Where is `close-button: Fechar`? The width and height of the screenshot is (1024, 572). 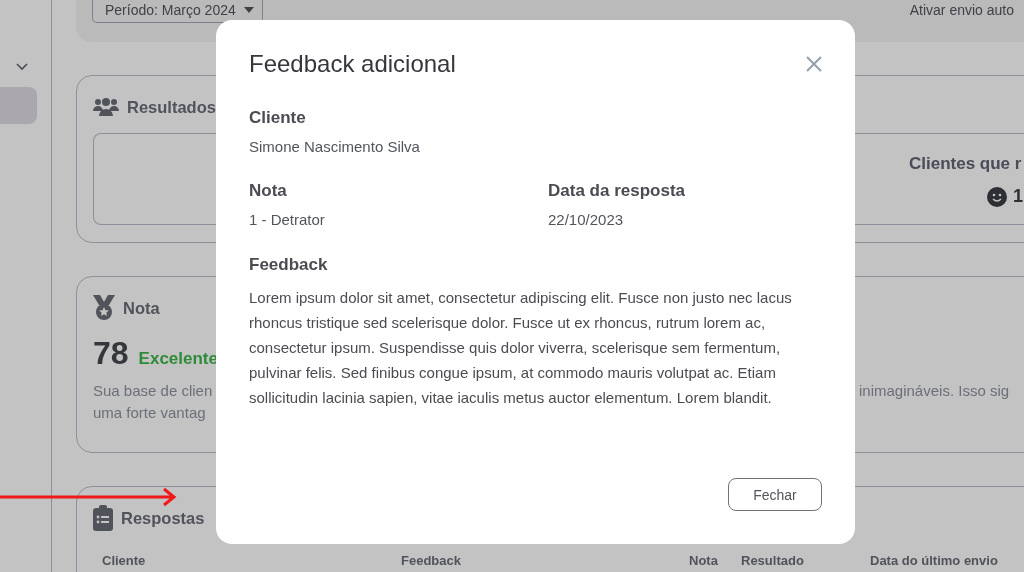 close-button: Fechar is located at coordinates (775, 494).